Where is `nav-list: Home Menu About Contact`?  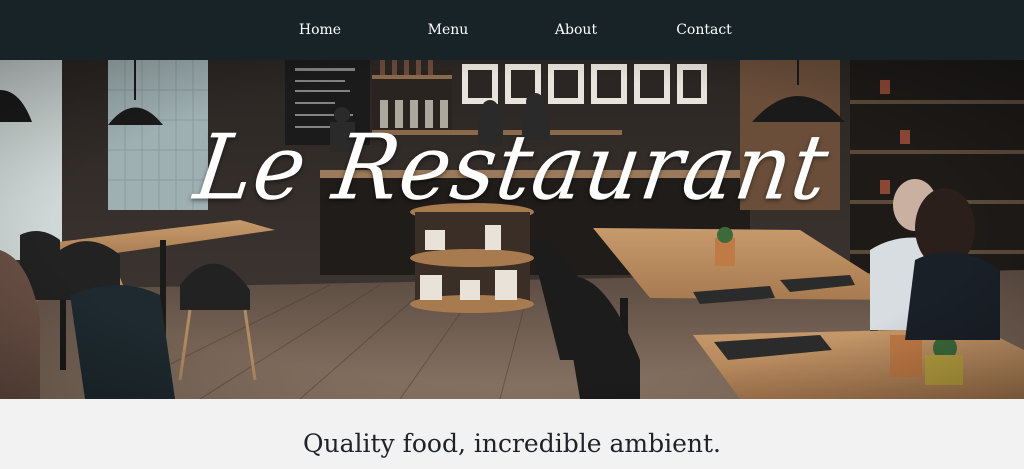
nav-list: Home Menu About Contact is located at coordinates (512, 30).